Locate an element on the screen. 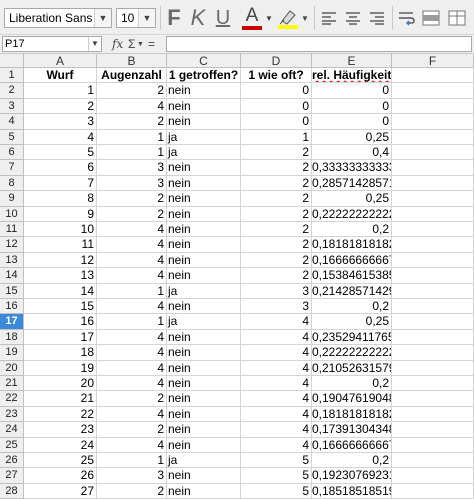 This screenshot has width=474, height=499. more-options-button is located at coordinates (457, 18).